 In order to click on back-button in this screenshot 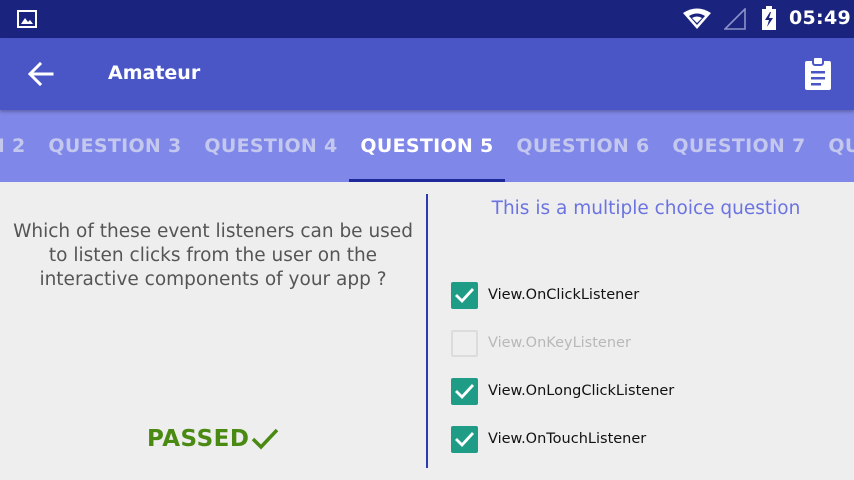, I will do `click(42, 74)`.